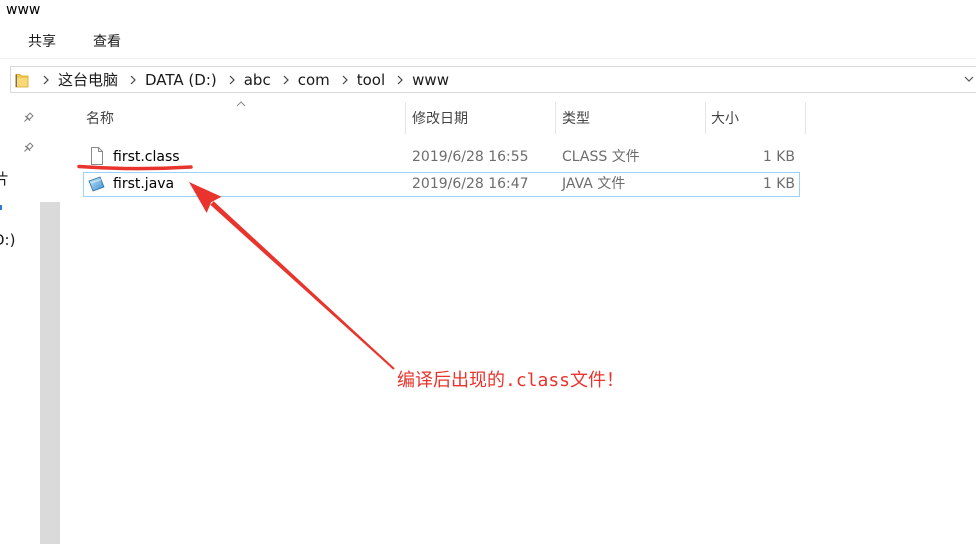 The height and width of the screenshot is (544, 976). I want to click on address-bar: 这台电脑 DATA (D:) abc com tool www, so click(493, 79).